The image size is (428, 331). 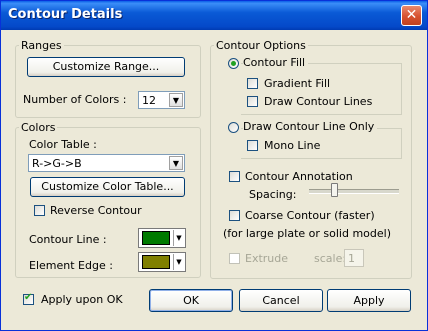 What do you see at coordinates (252, 101) in the screenshot?
I see `draw-contour-lines-checkbox` at bounding box center [252, 101].